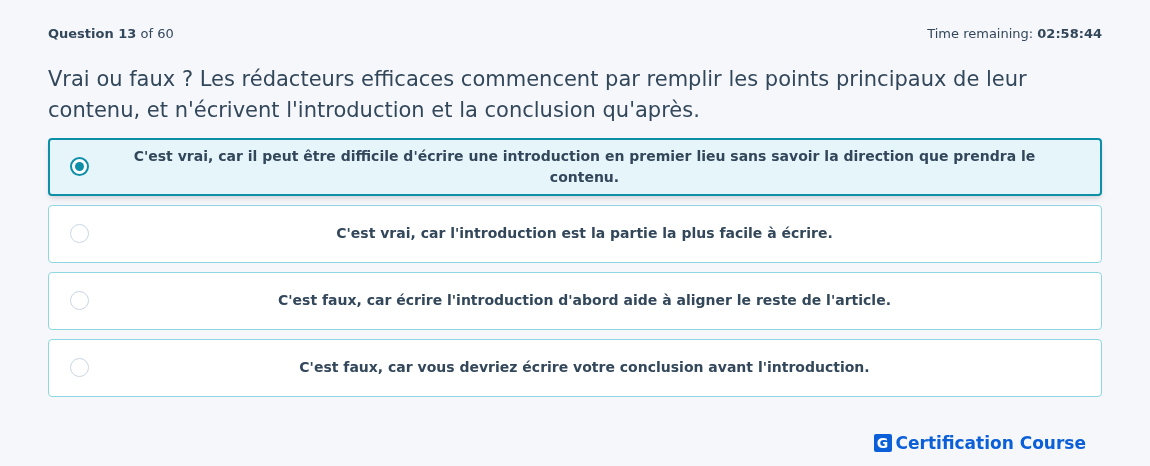  I want to click on answer-option: C'est vrai, car l'introduction est la partie la plus facile à écrire., so click(575, 233).